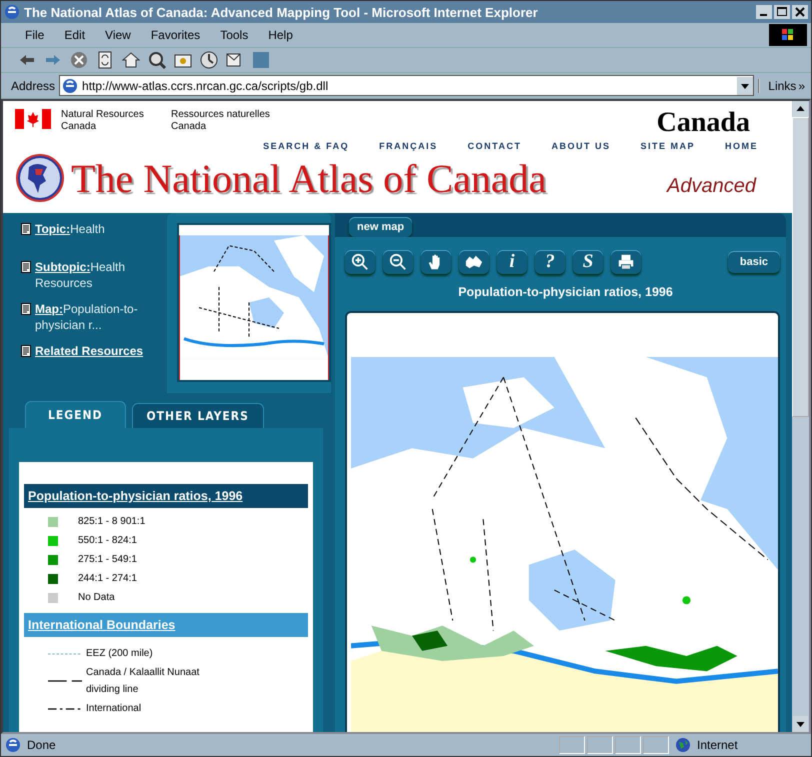 The width and height of the screenshot is (812, 757). What do you see at coordinates (103, 121) in the screenshot?
I see `department-name: Natural Resources Canada` at bounding box center [103, 121].